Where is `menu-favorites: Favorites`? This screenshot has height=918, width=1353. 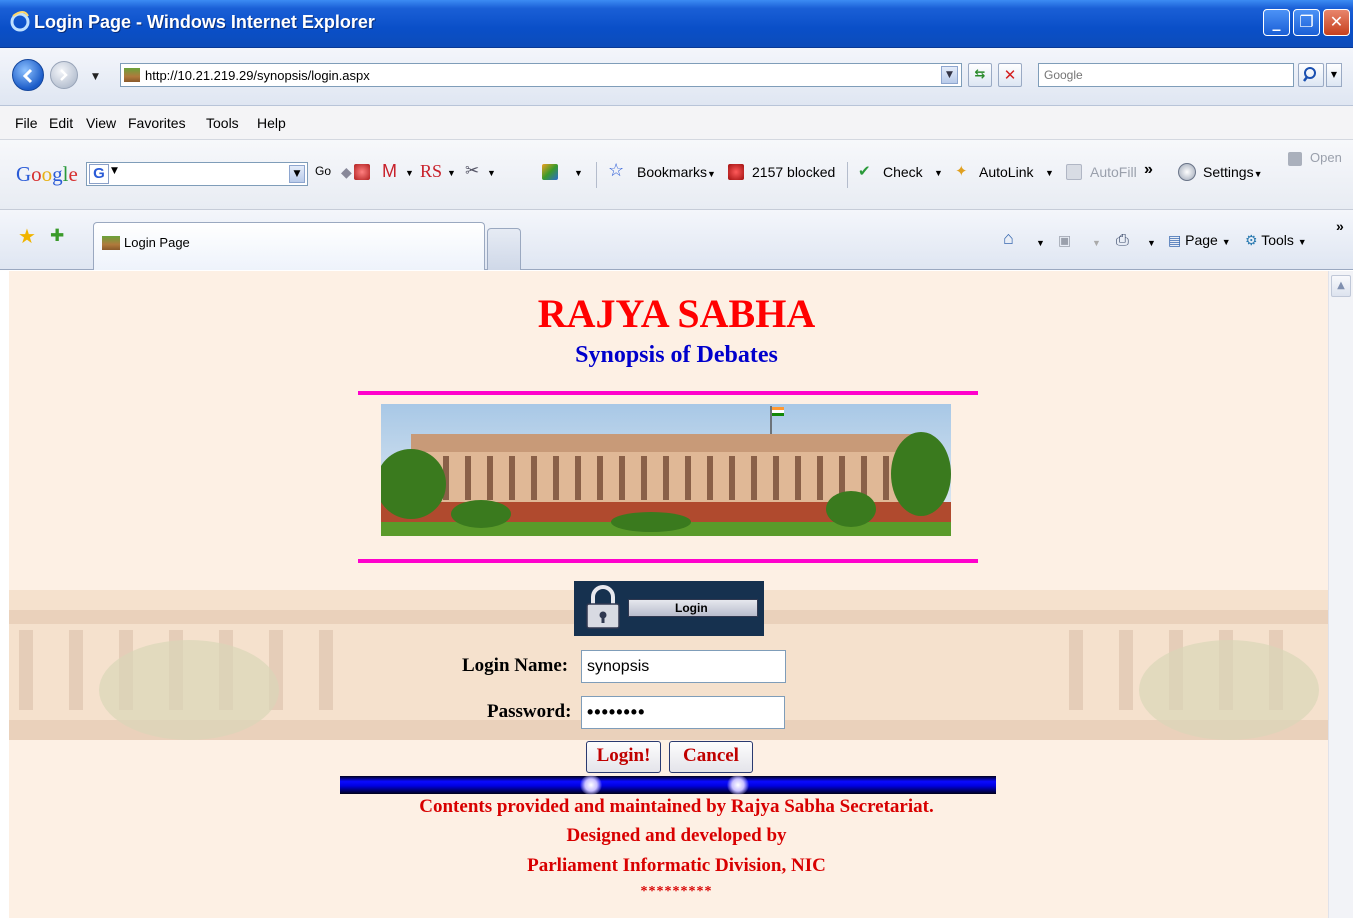 menu-favorites: Favorites is located at coordinates (157, 123).